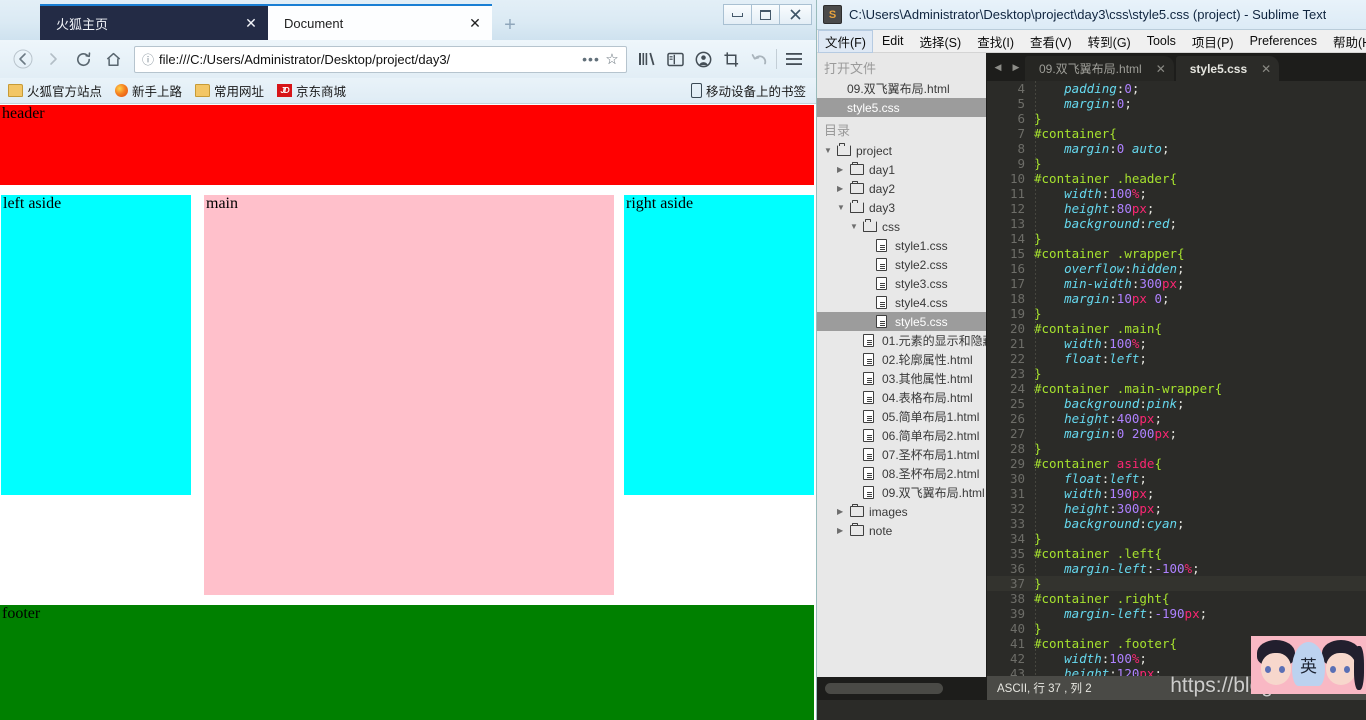 The width and height of the screenshot is (1366, 720). Describe the element at coordinates (229, 90) in the screenshot. I see `bookmark-item-common-sites: 常用网址` at that location.